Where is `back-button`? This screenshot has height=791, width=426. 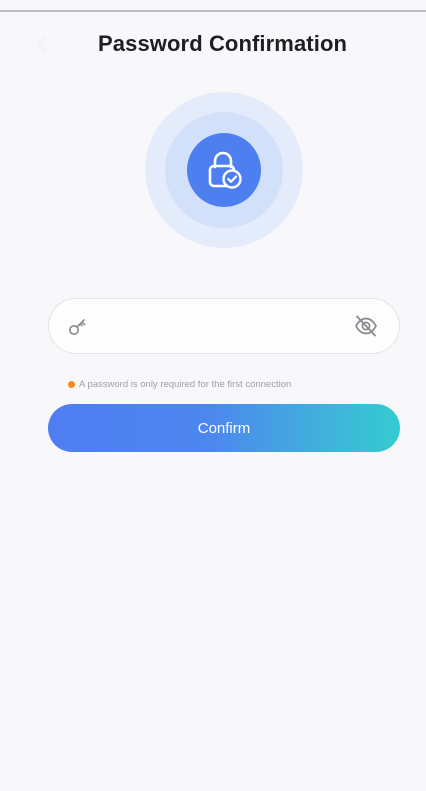
back-button is located at coordinates (41, 45).